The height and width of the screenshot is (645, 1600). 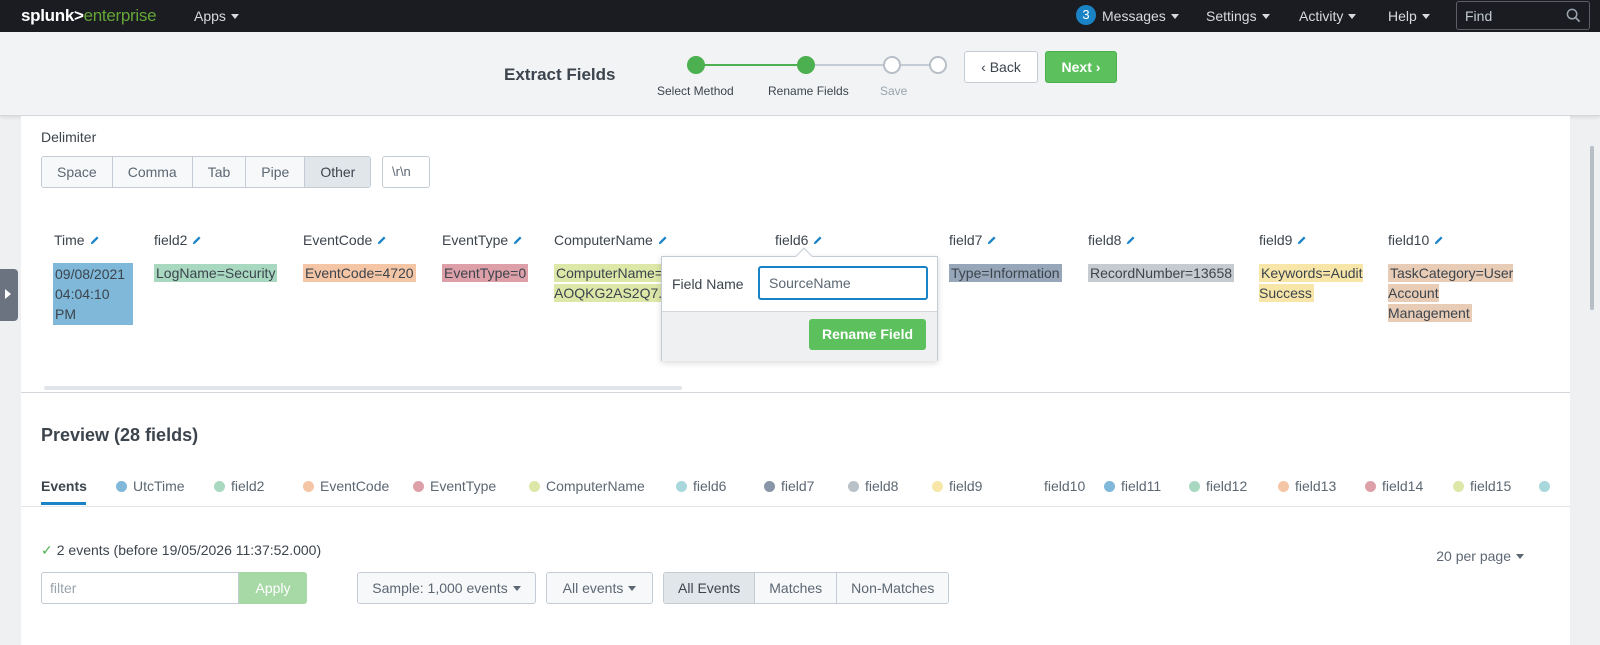 What do you see at coordinates (482, 240) in the screenshot?
I see `column-header-eventtype: EventType` at bounding box center [482, 240].